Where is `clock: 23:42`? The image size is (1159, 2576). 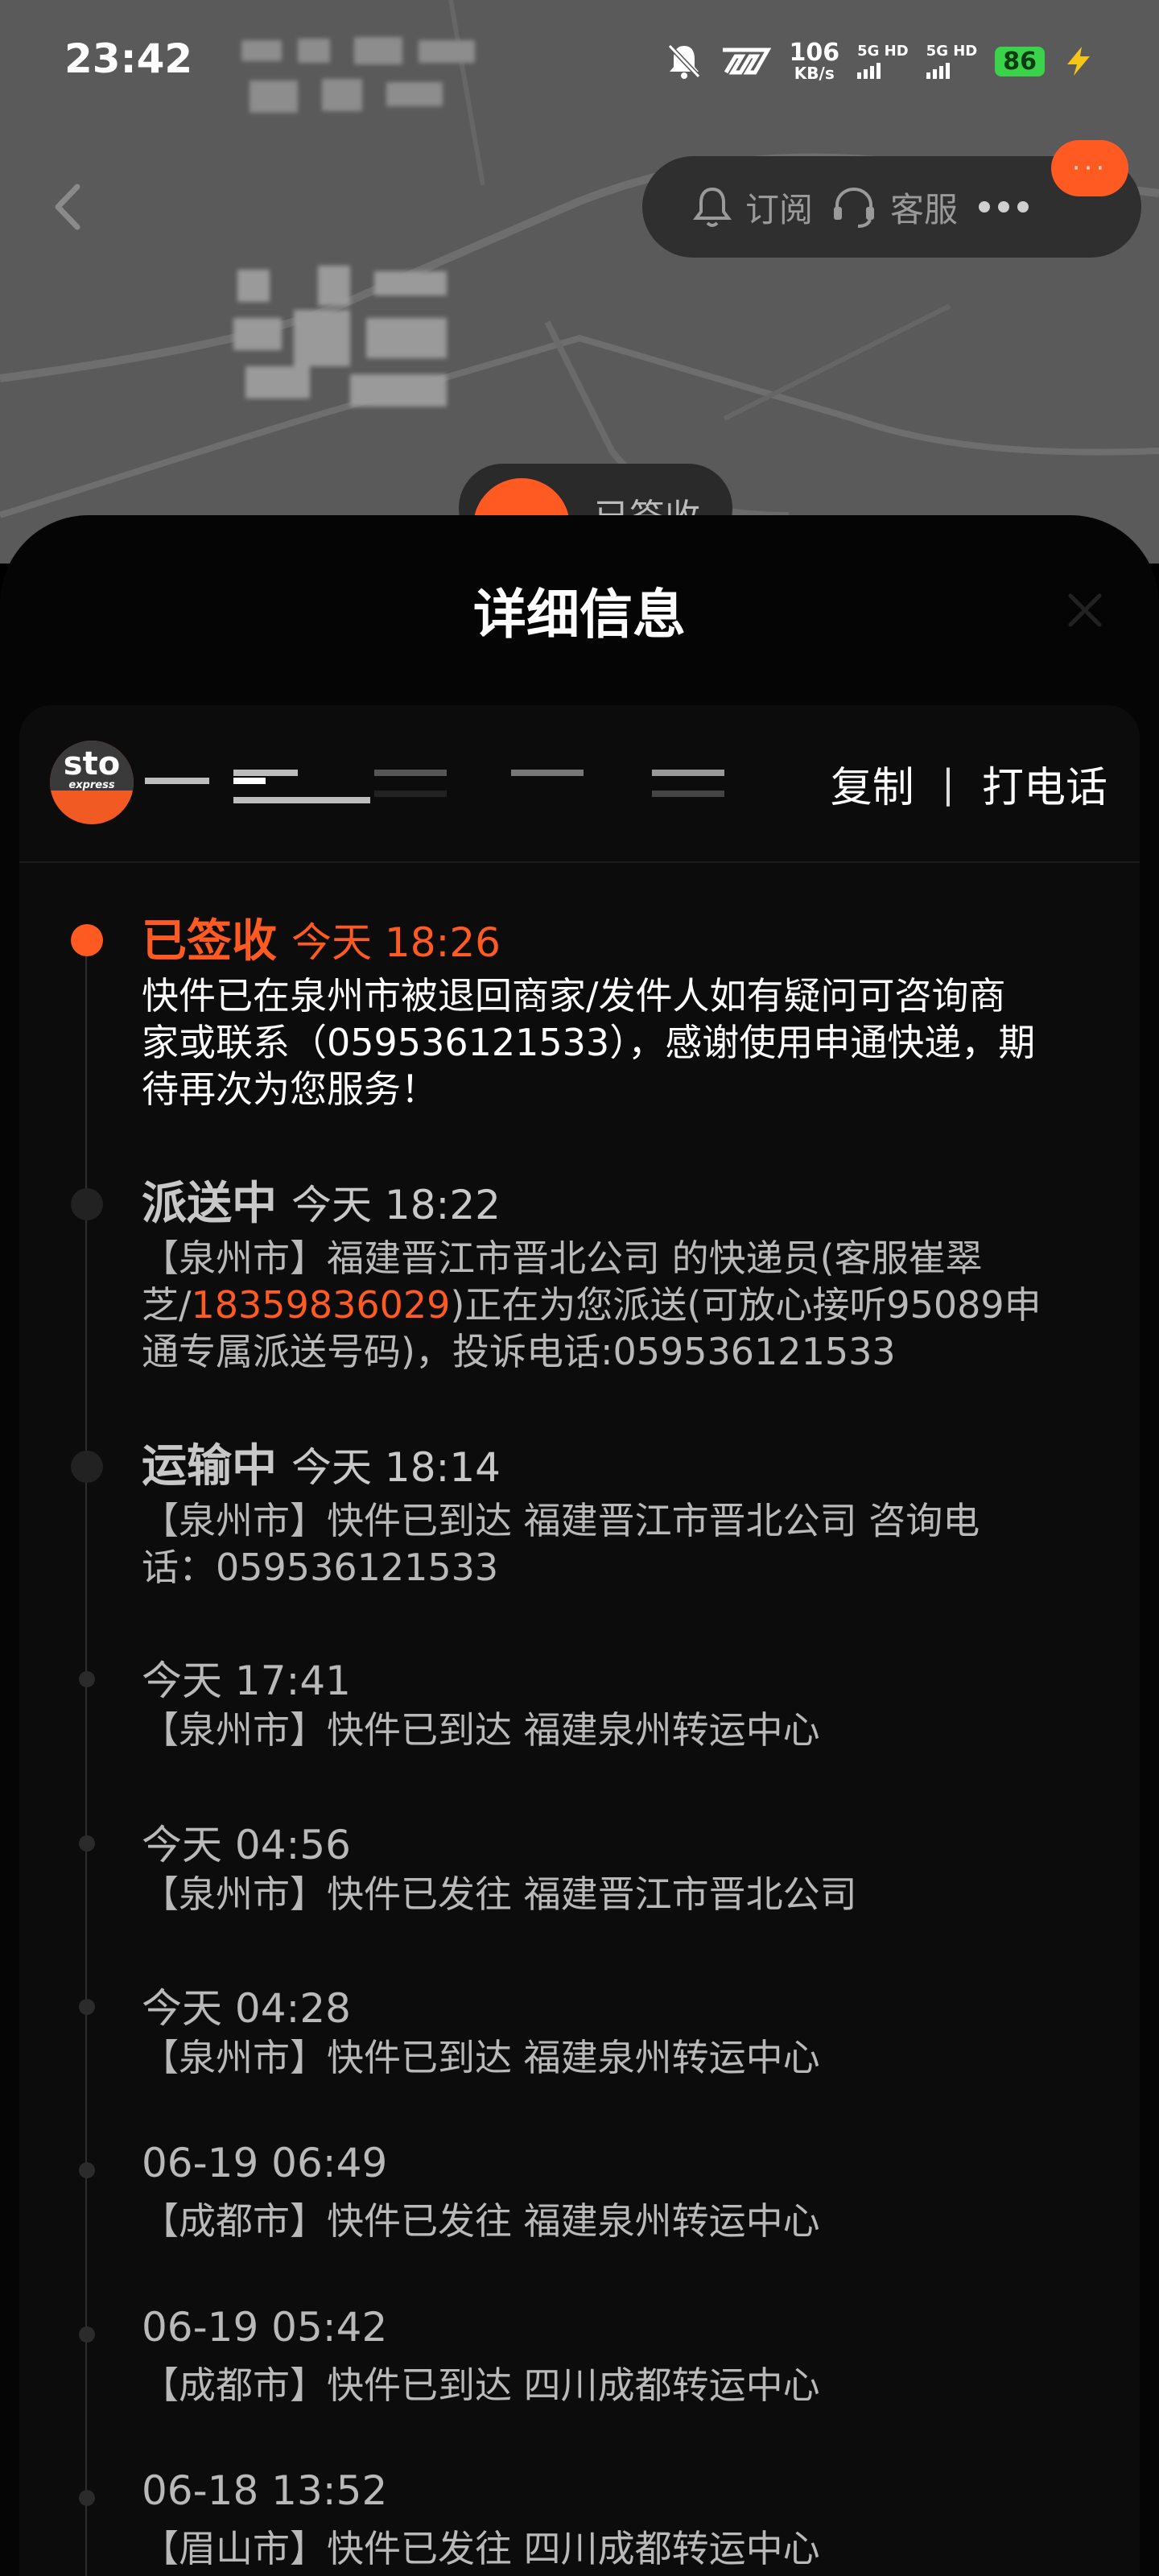 clock: 23:42 is located at coordinates (128, 58).